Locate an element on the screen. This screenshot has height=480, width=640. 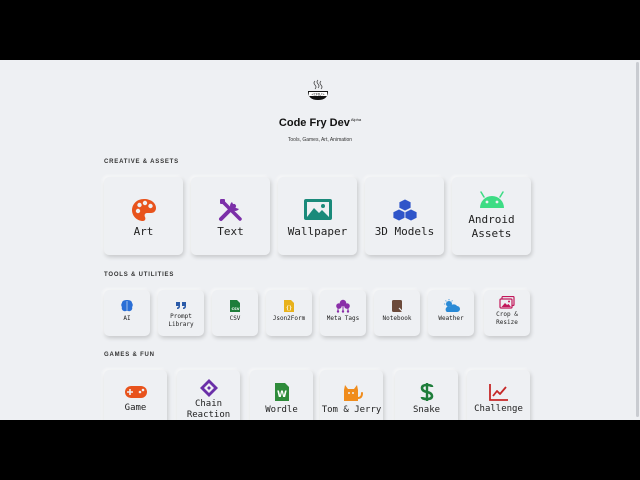
section-heading-games: GAMES & FUN is located at coordinates (129, 355).